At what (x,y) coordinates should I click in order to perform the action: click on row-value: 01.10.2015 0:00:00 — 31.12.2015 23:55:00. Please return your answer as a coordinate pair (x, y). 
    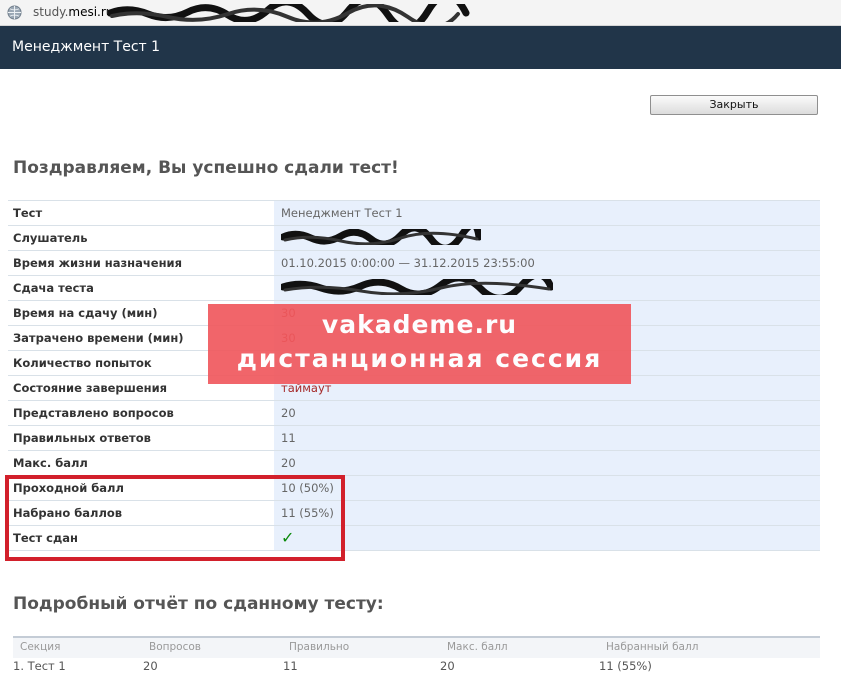
    Looking at the image, I should click on (547, 263).